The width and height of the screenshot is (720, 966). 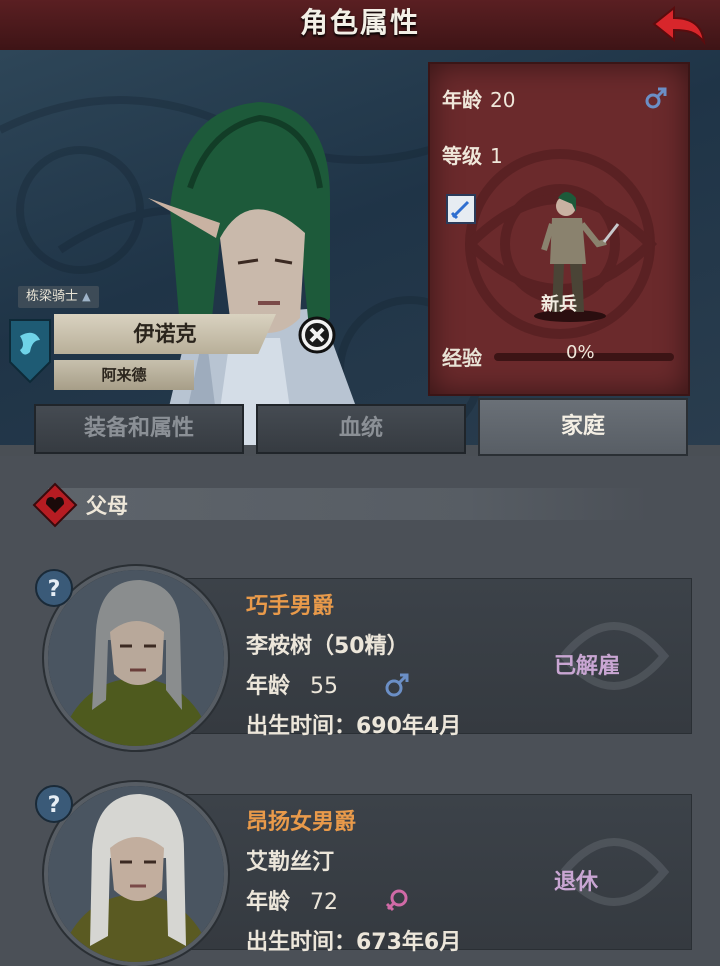 I want to click on member-status: 已解雇, so click(x=587, y=666).